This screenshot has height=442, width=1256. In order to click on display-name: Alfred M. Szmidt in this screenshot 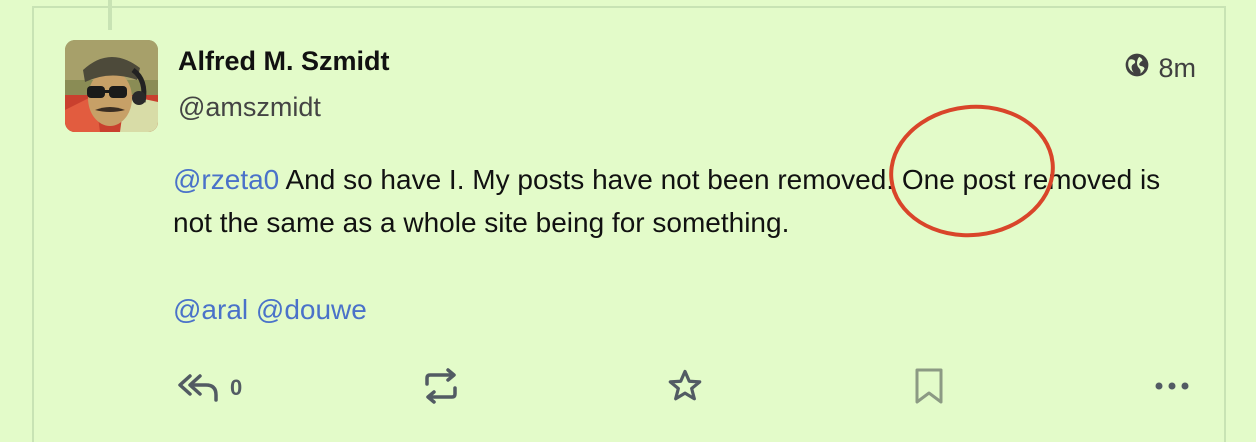, I will do `click(284, 61)`.